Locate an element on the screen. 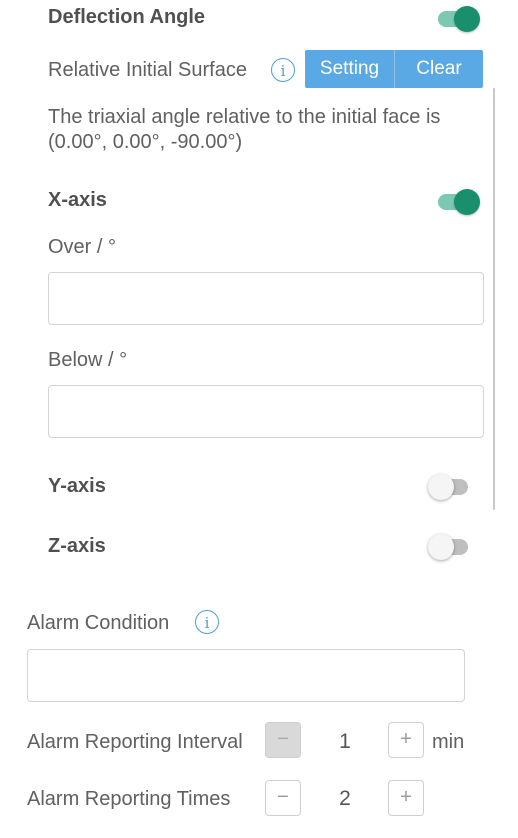 The image size is (518, 838). interval-unit: min is located at coordinates (448, 742).